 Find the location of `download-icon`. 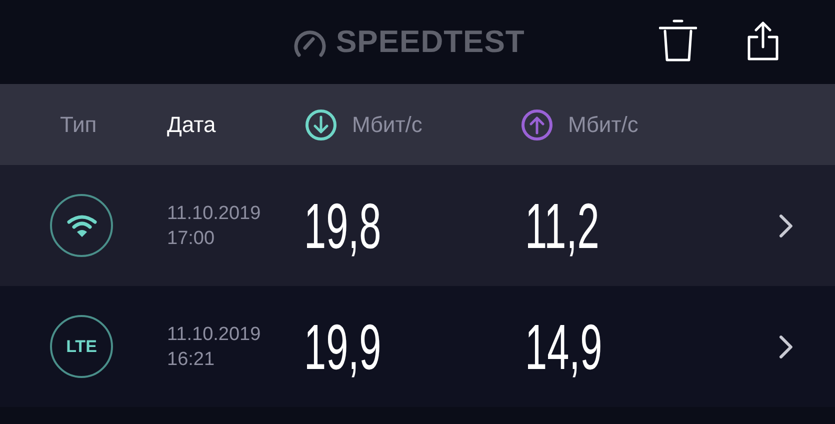

download-icon is located at coordinates (321, 124).